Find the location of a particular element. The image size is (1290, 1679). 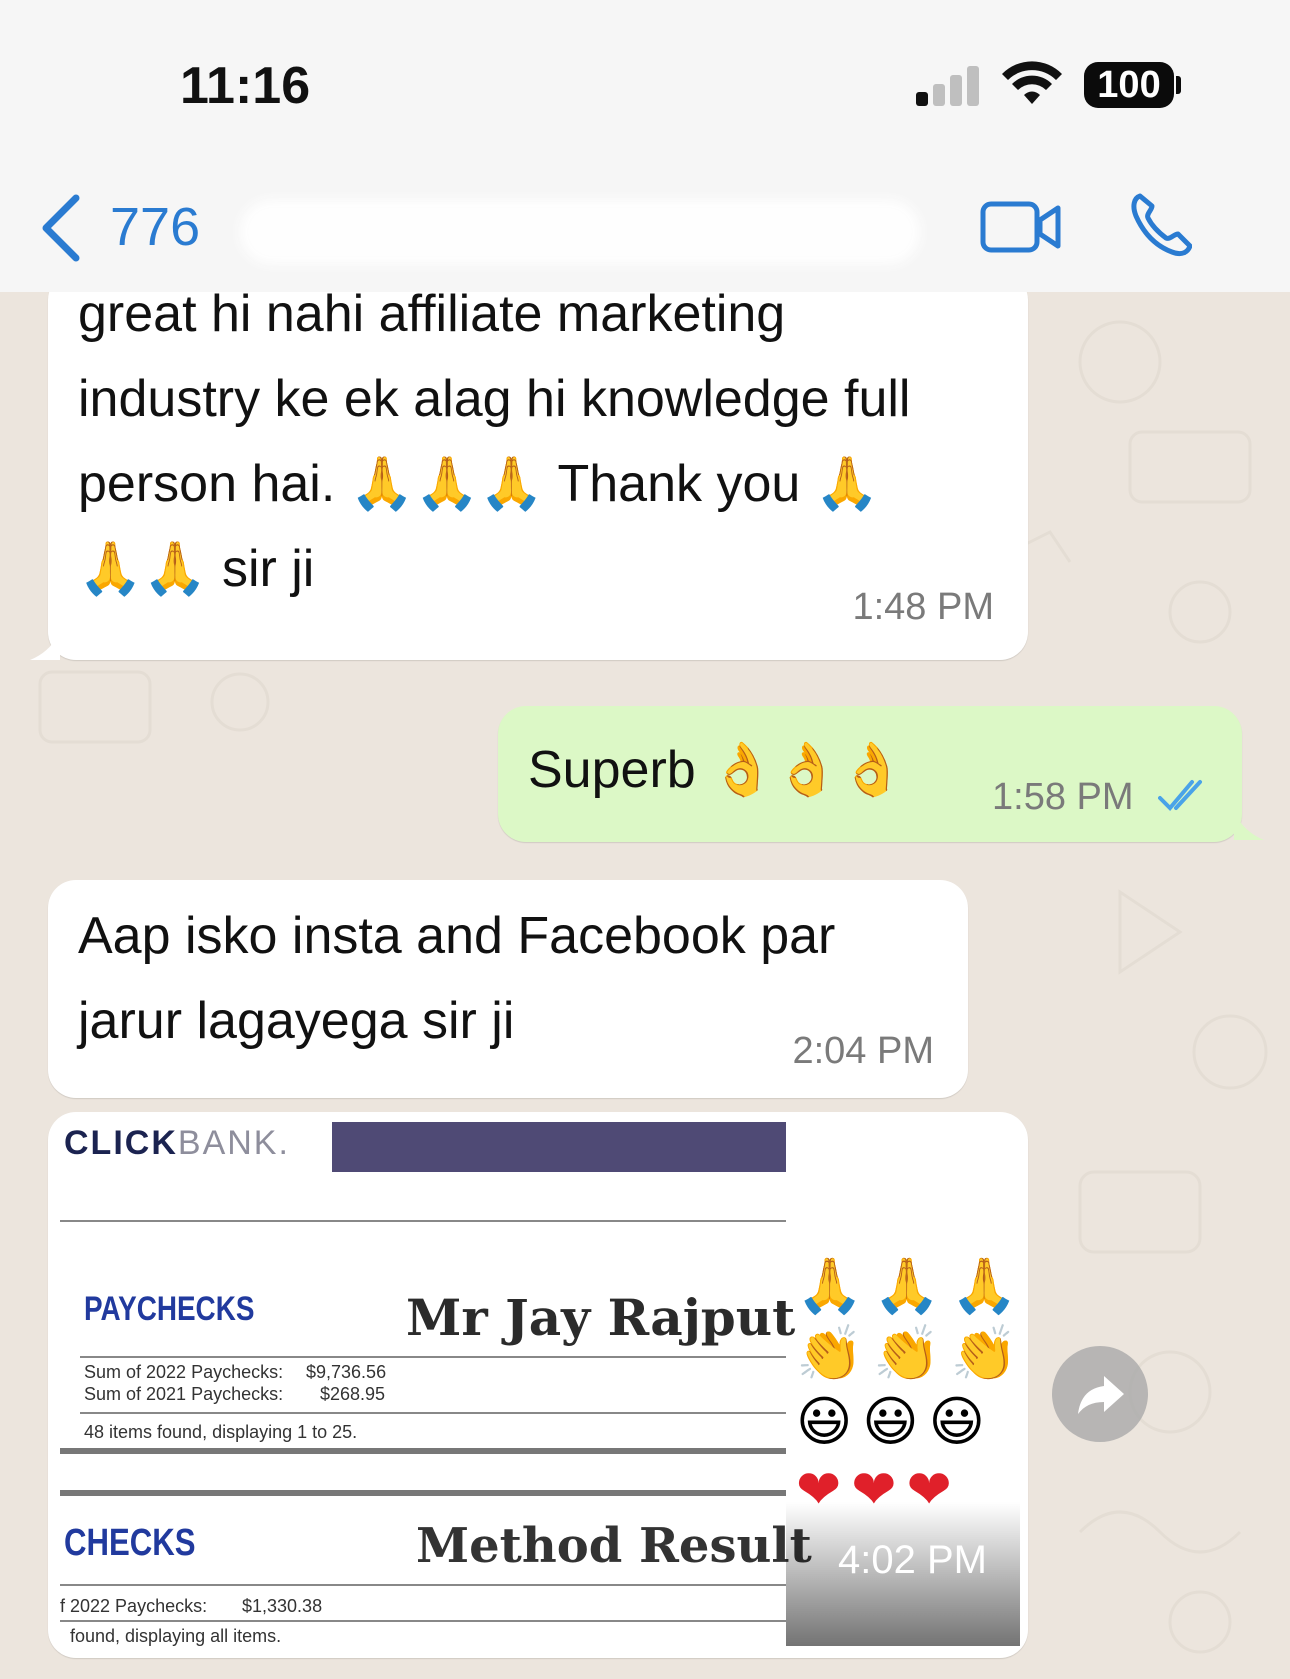

message-time: 1:48 PM is located at coordinates (923, 607).